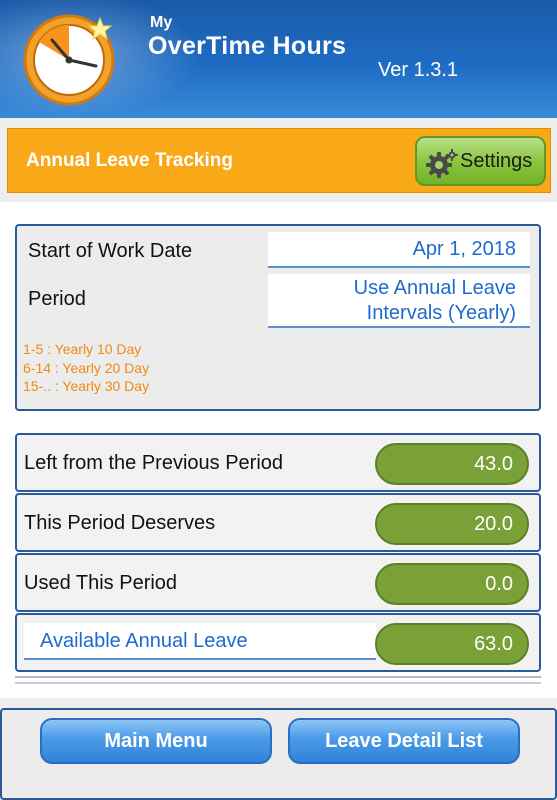 This screenshot has width=557, height=800. Describe the element at coordinates (441, 313) in the screenshot. I see `period-value-line2: Intervals (Yearly)` at that location.